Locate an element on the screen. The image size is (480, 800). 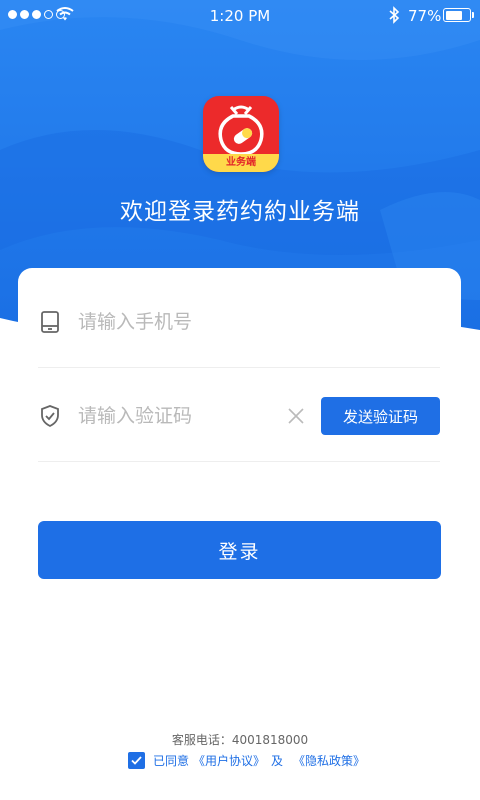
code-row: 发送验证码 is located at coordinates (239, 415).